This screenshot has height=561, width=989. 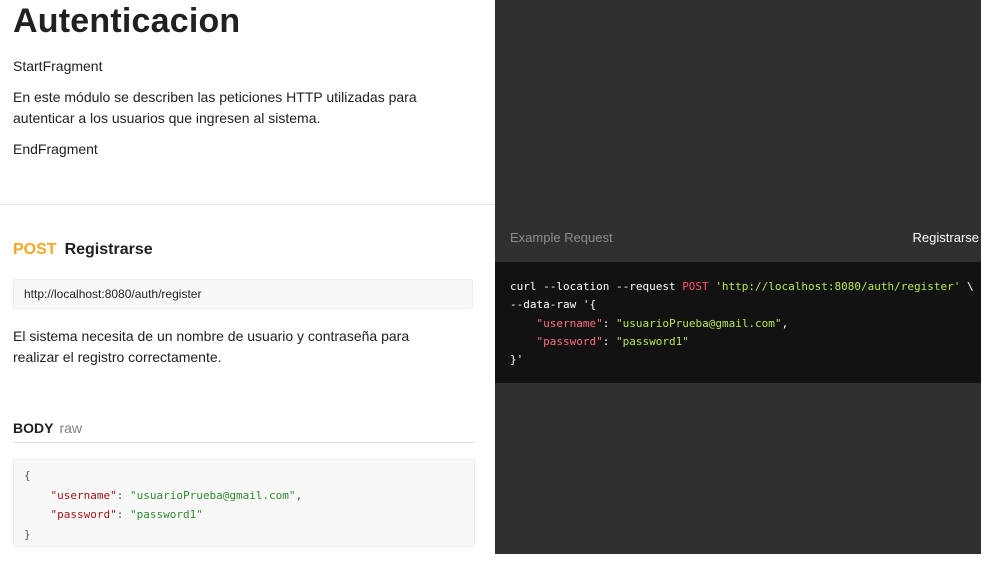 What do you see at coordinates (27, 475) in the screenshot?
I see `code-line: {` at bounding box center [27, 475].